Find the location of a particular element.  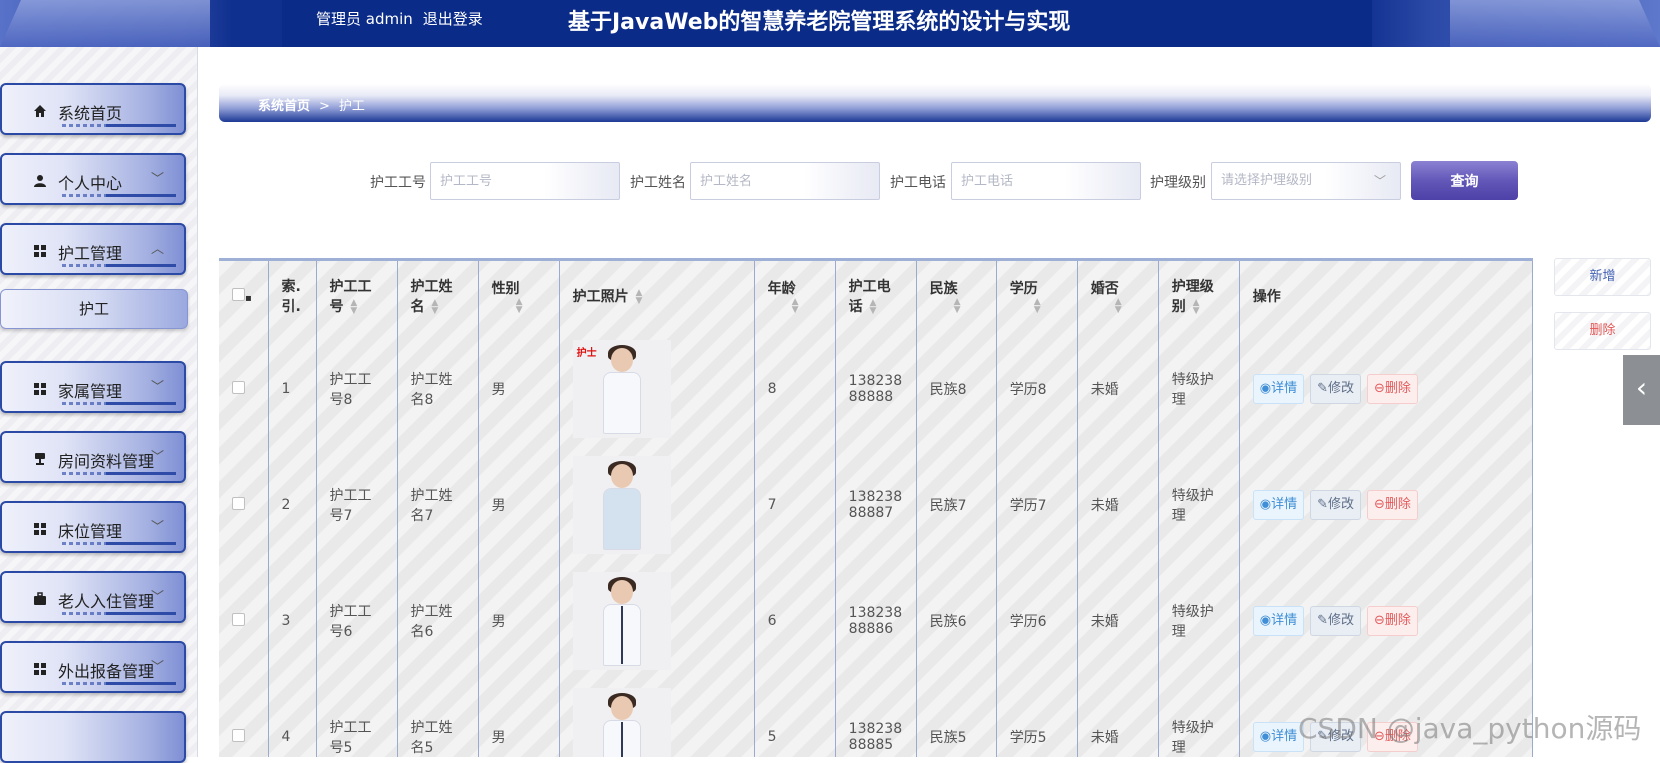

sidebar-item-outing-management: 外出报备管理 ﹀ is located at coordinates (93, 667).